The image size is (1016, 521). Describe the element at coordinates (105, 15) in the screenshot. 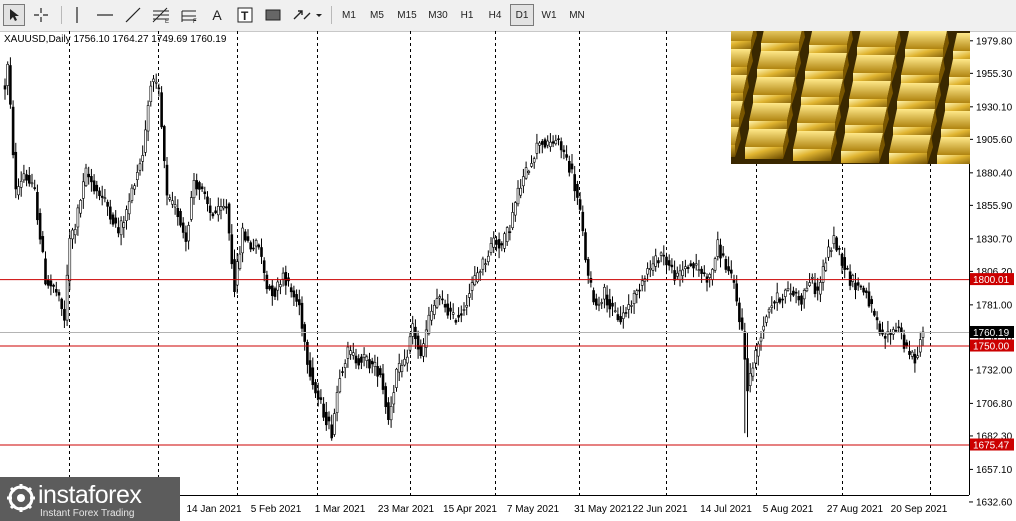

I see `horizontal-line-icon` at that location.